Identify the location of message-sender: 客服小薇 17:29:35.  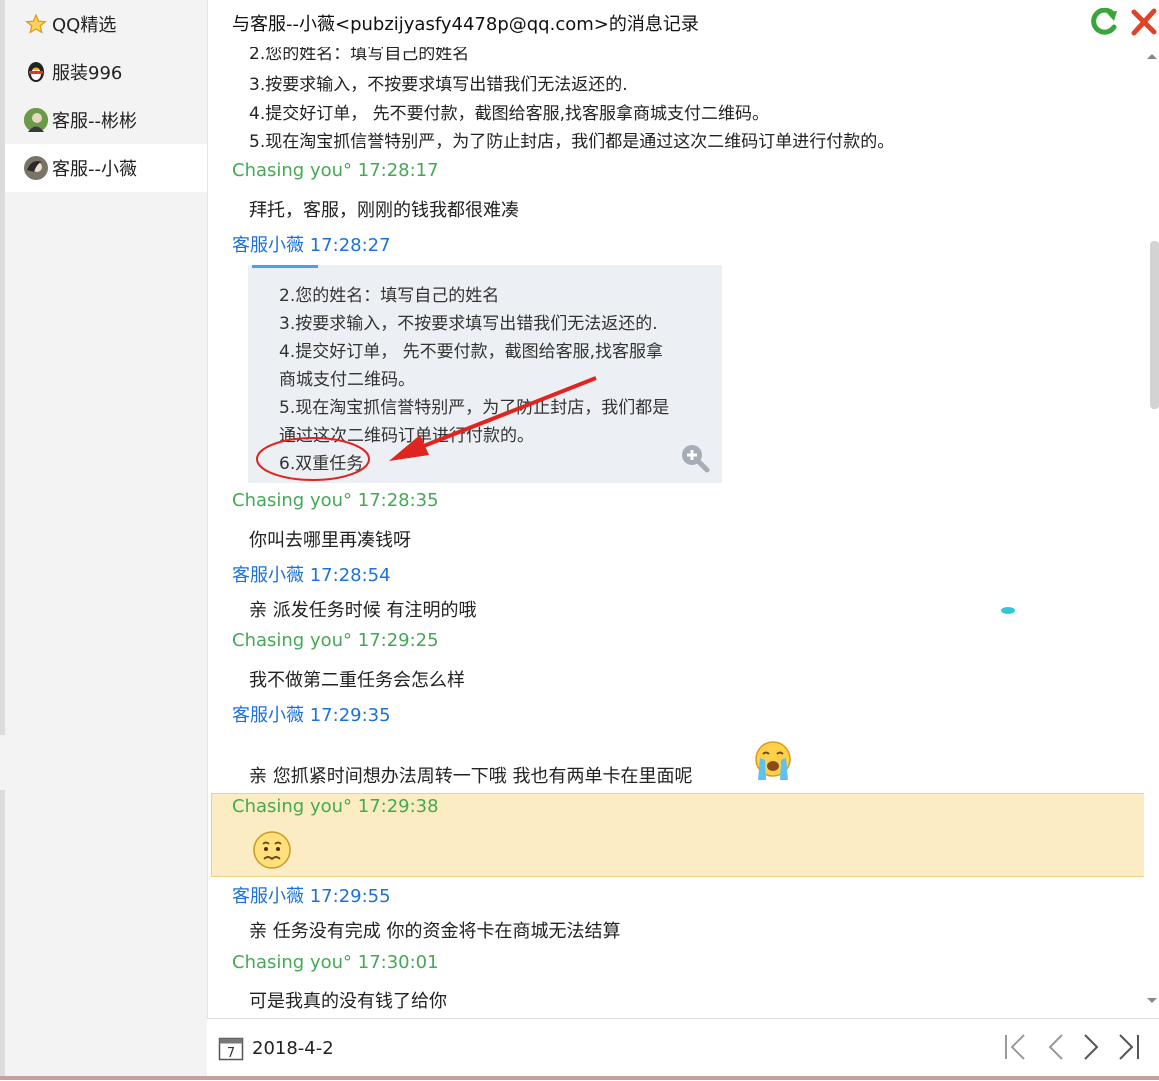
(311, 715).